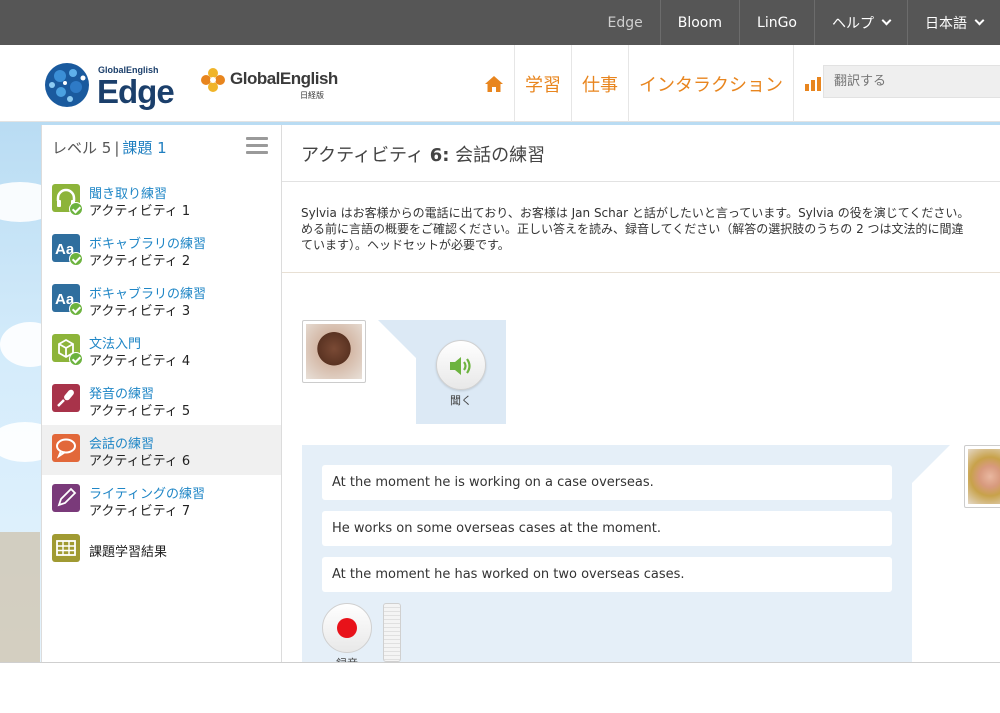  Describe the element at coordinates (66, 398) in the screenshot. I see `microphone-icon` at that location.